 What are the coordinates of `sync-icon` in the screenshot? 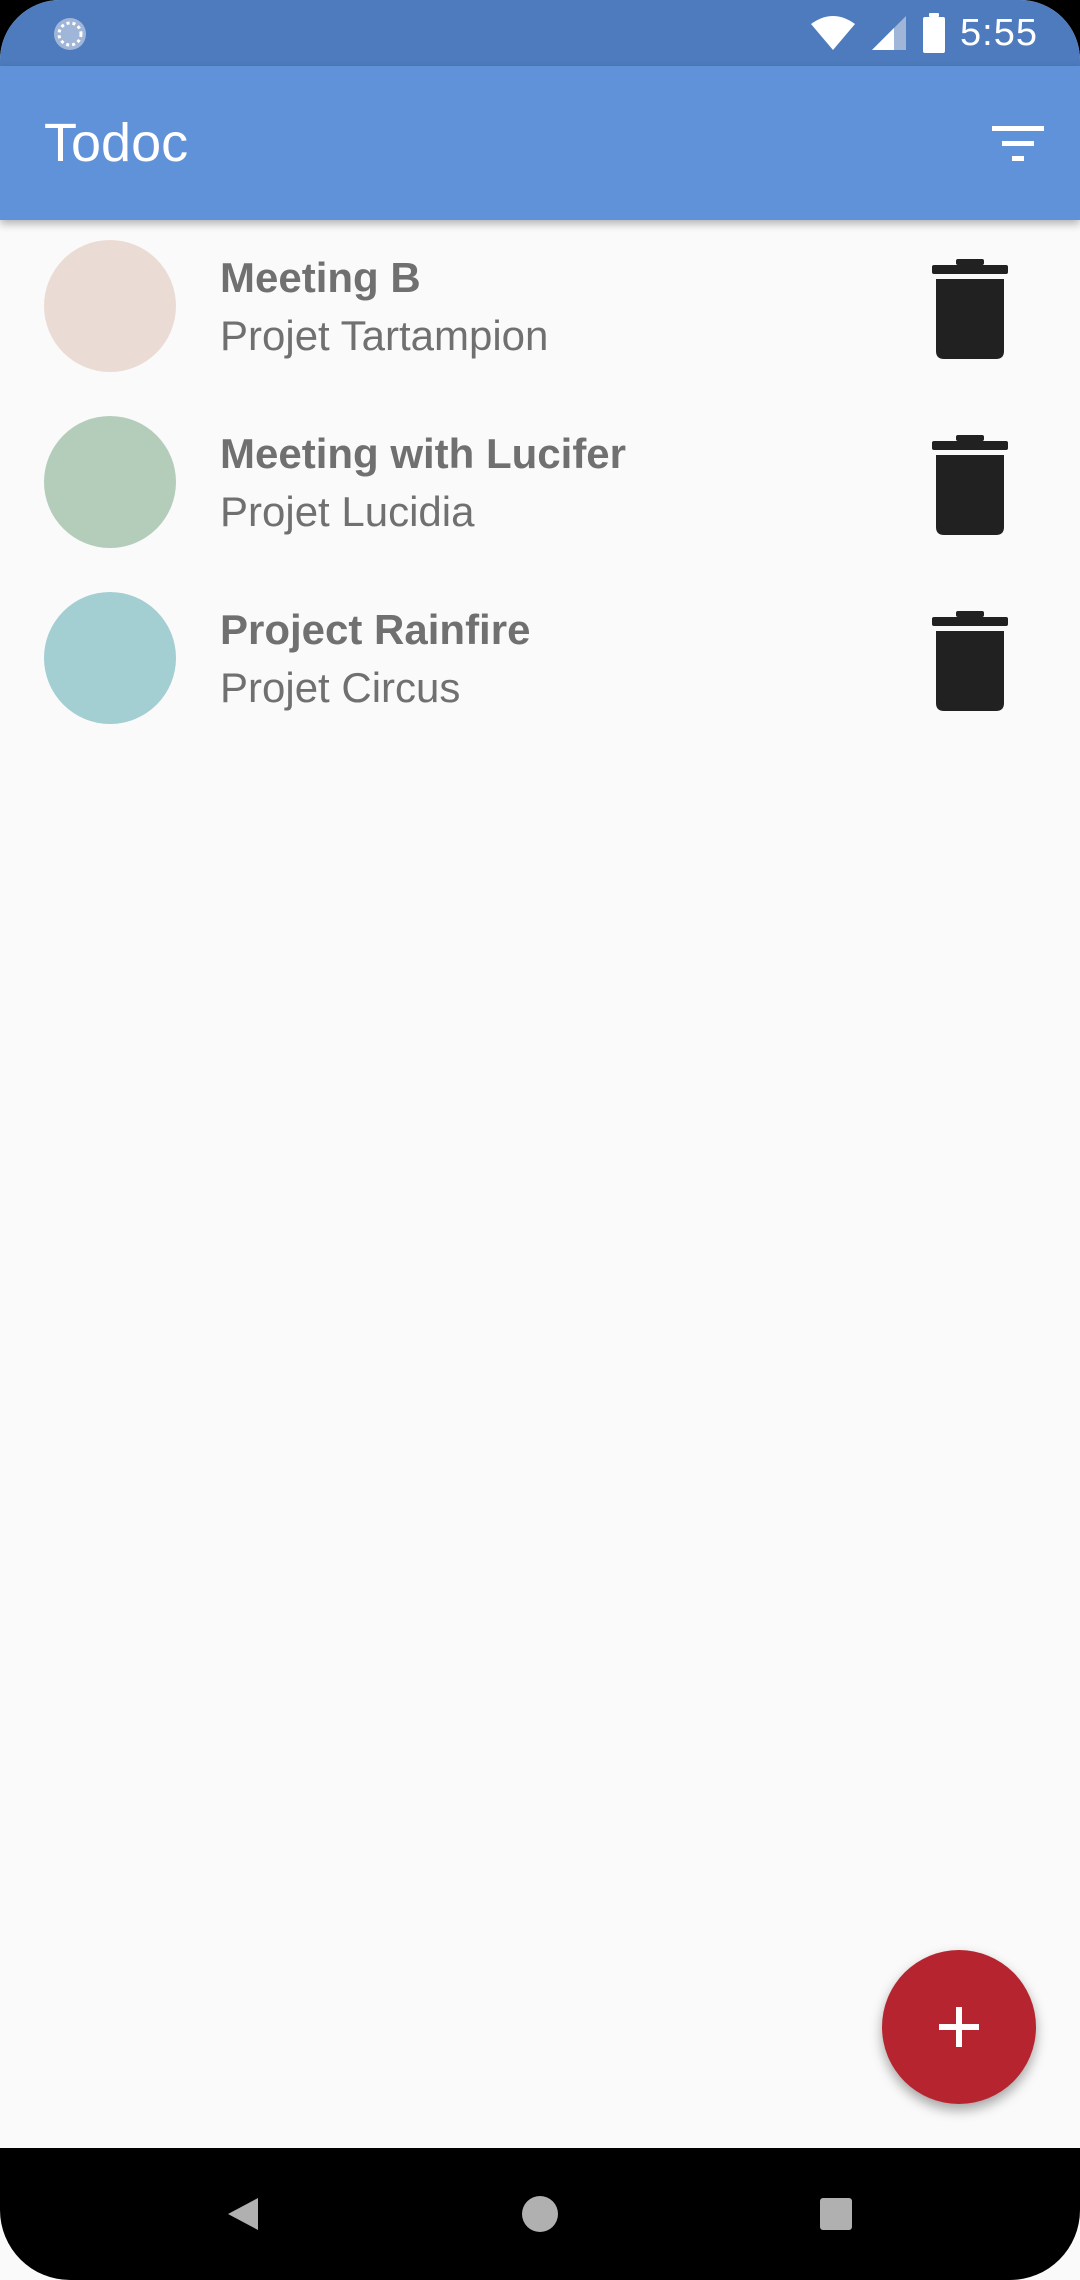 It's located at (70, 34).